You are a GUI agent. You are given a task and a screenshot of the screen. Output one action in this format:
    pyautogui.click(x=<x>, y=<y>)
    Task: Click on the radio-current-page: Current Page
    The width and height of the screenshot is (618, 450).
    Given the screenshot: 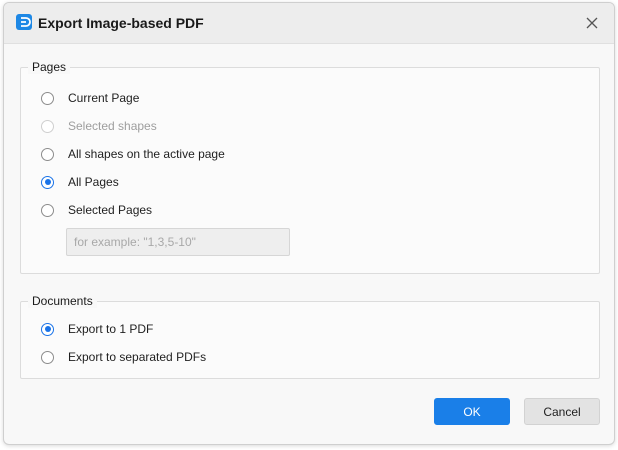 What is the action you would take?
    pyautogui.click(x=90, y=98)
    